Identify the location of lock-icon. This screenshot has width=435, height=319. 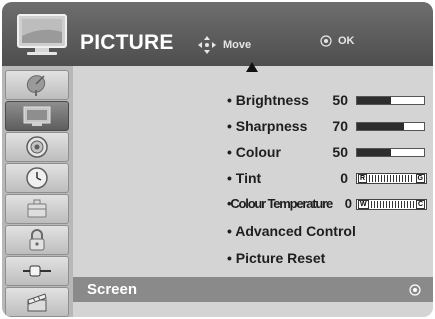
(37, 240).